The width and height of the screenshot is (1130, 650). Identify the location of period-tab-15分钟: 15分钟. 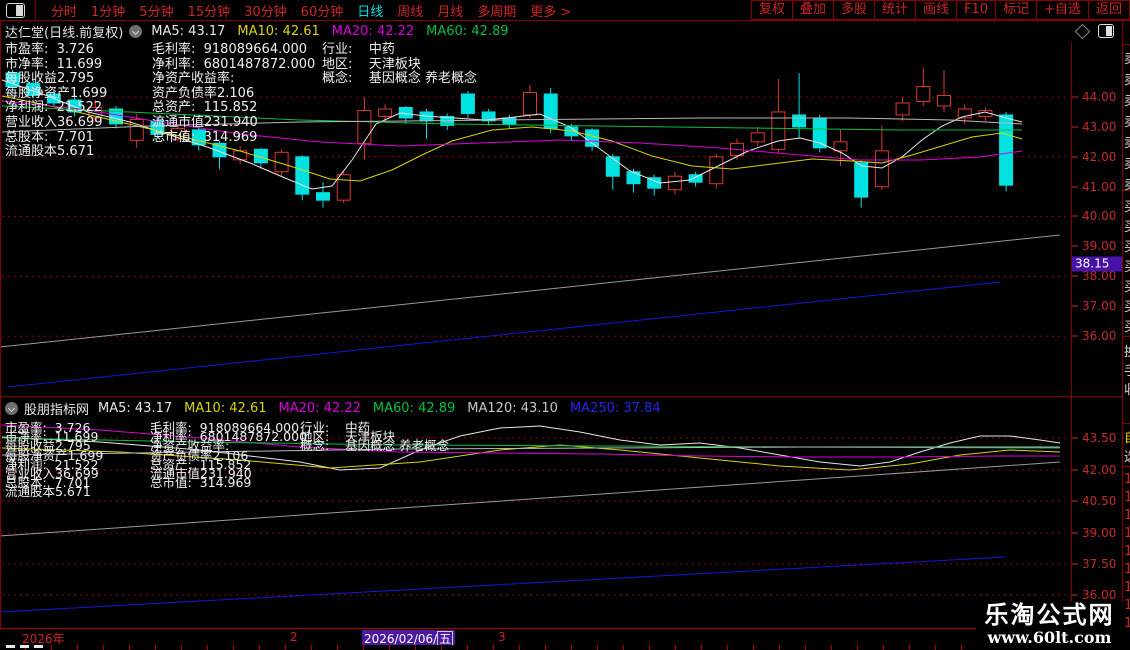
(209, 10).